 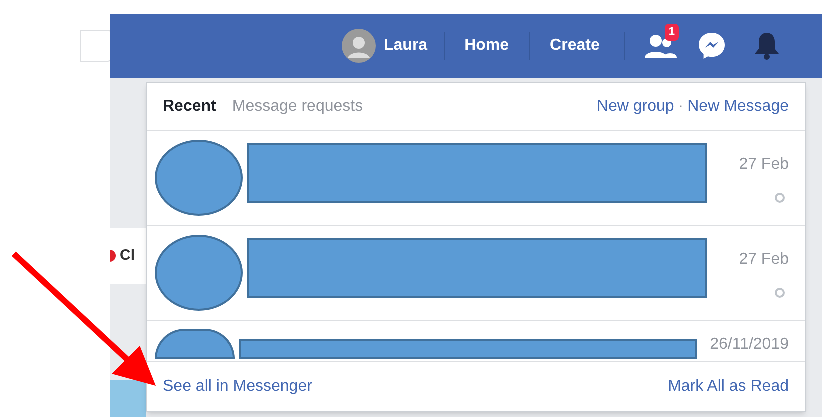 I want to click on feed-text: Cl, so click(x=127, y=256).